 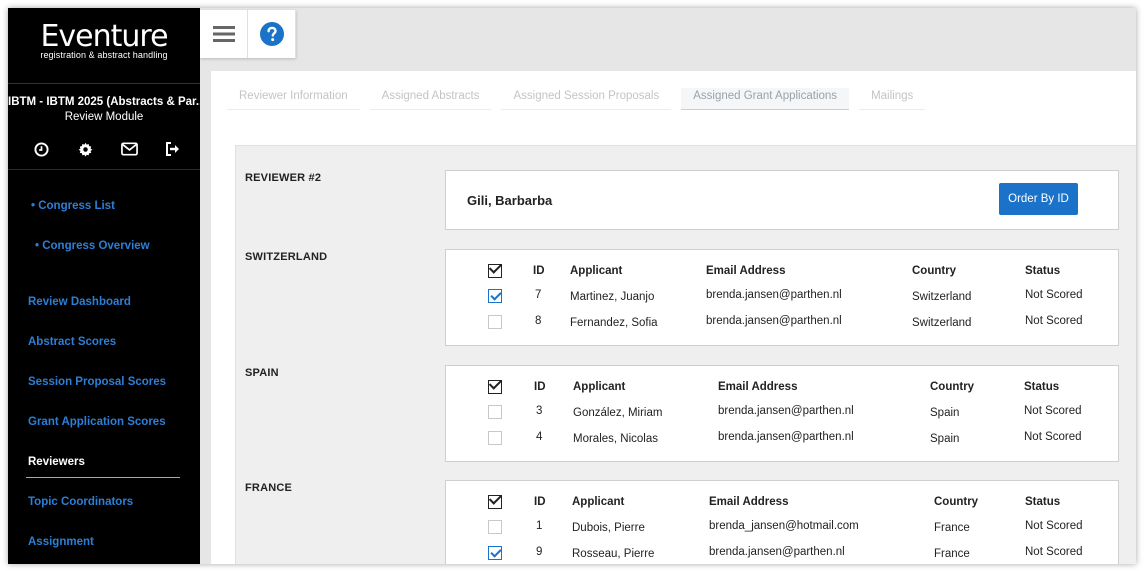 I want to click on clock-icon, so click(x=41, y=149).